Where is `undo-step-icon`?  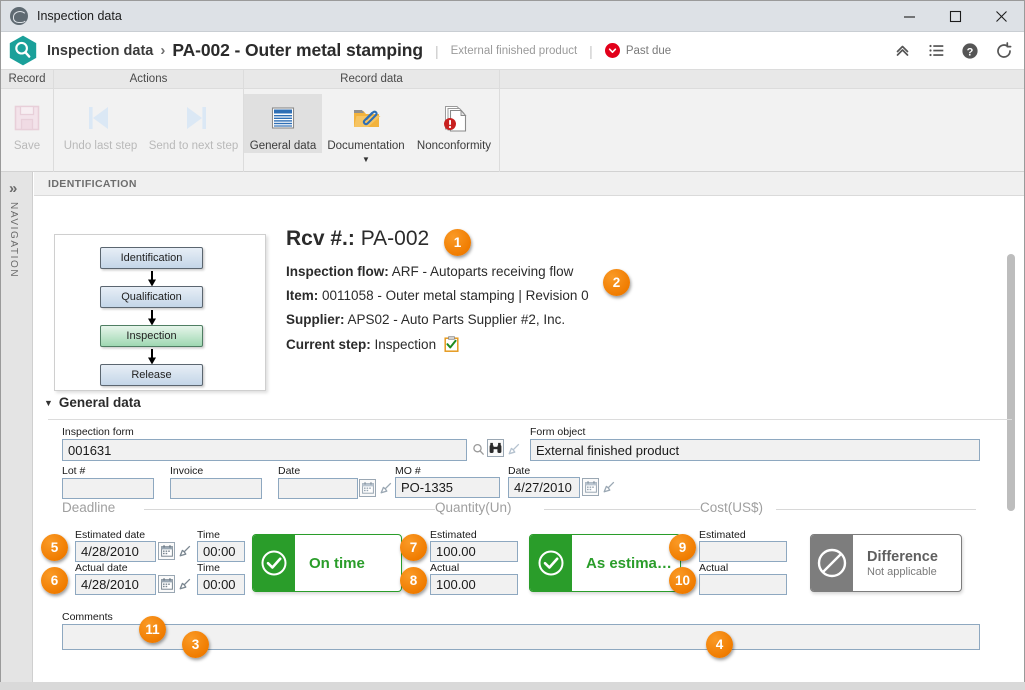
undo-step-icon is located at coordinates (100, 118).